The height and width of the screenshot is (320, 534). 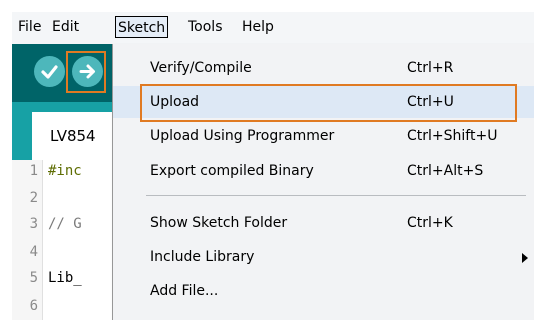 I want to click on menu-item-shortcut: Ctrl+K, so click(x=430, y=223).